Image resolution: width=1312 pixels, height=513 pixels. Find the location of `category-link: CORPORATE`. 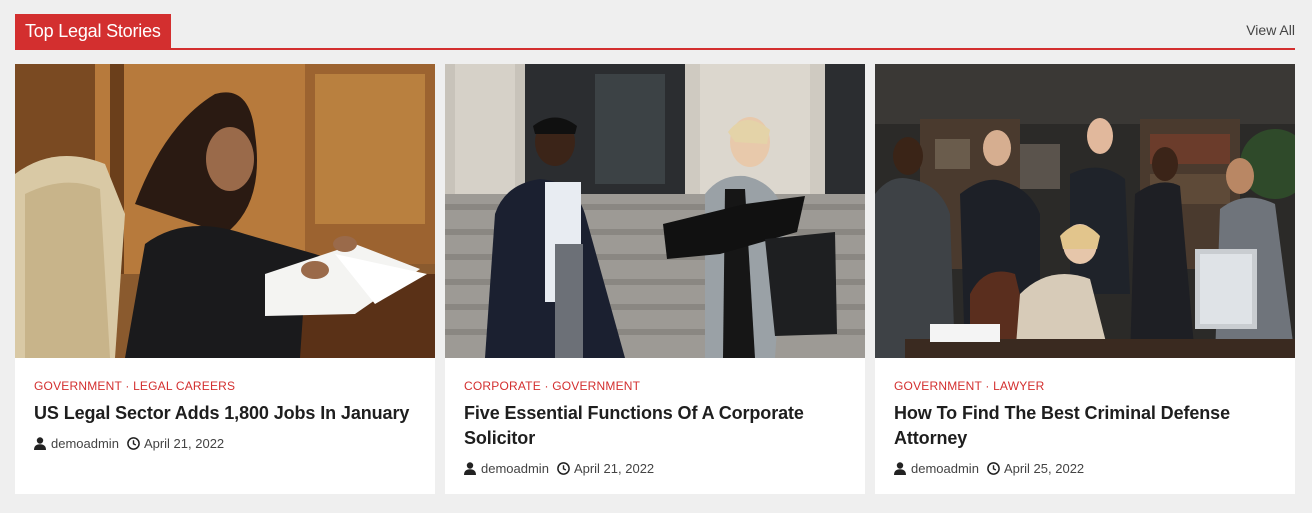

category-link: CORPORATE is located at coordinates (502, 386).